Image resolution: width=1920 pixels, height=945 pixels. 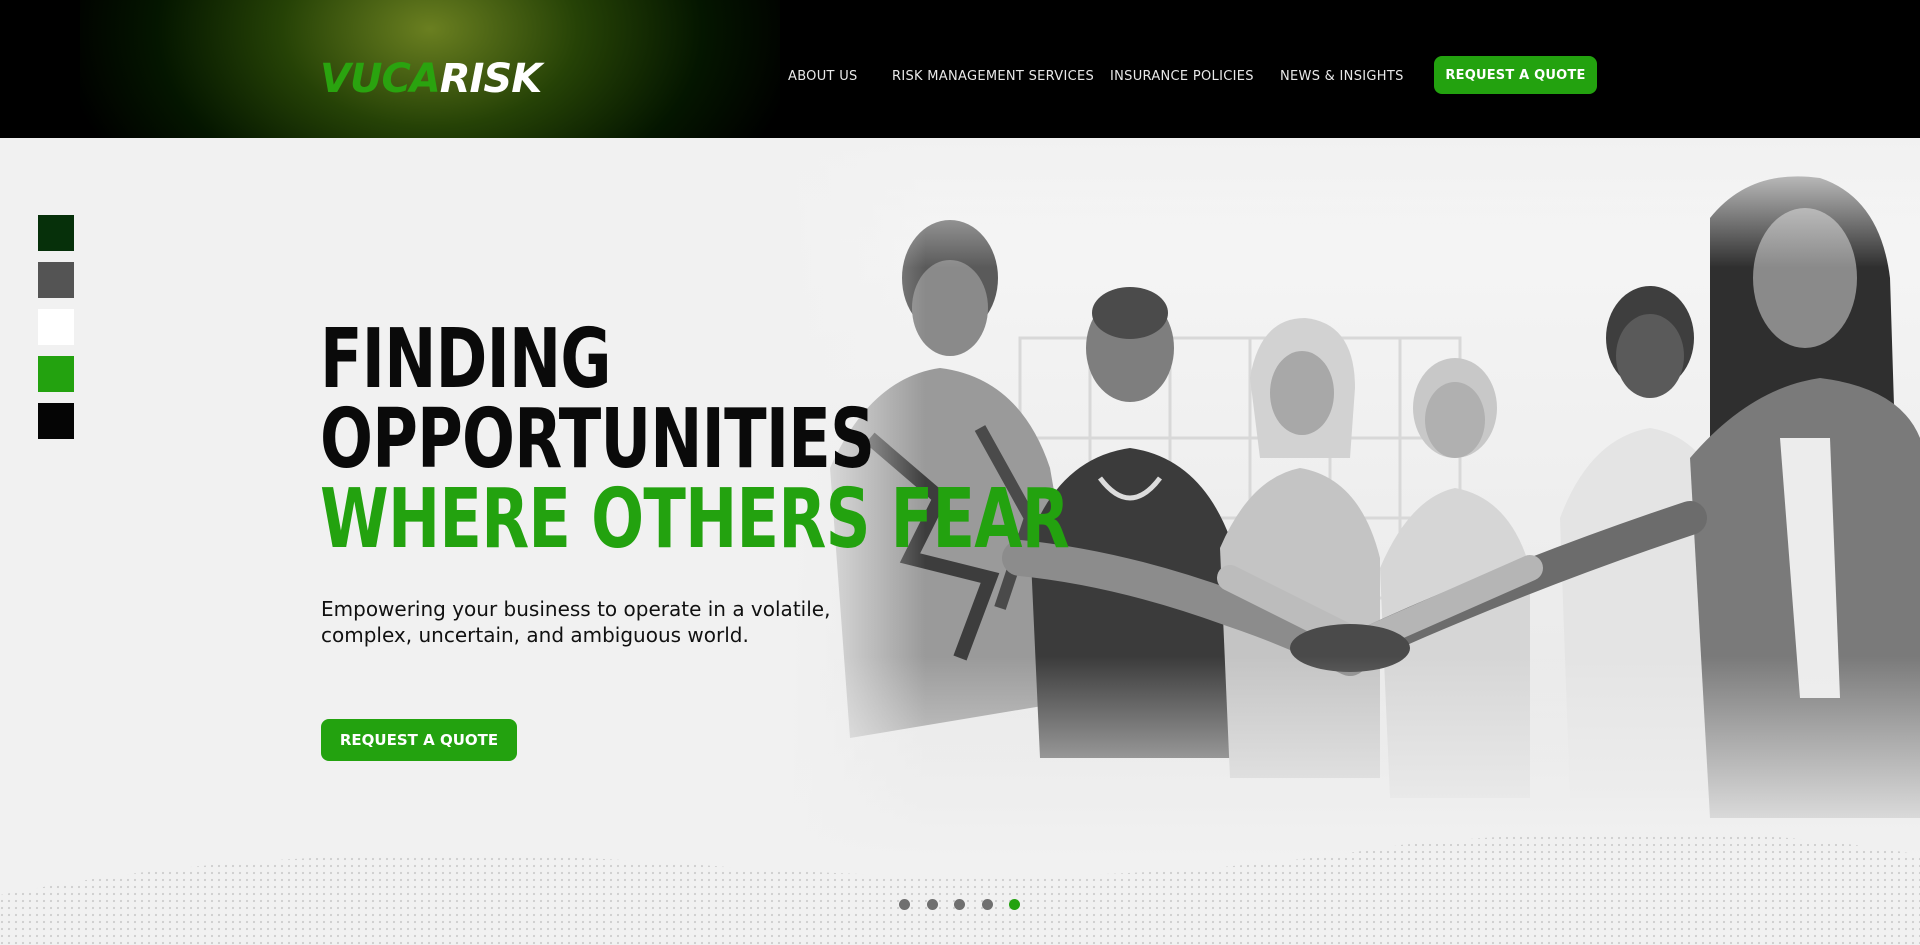 I want to click on logo-part-risk: RISK, so click(x=490, y=79).